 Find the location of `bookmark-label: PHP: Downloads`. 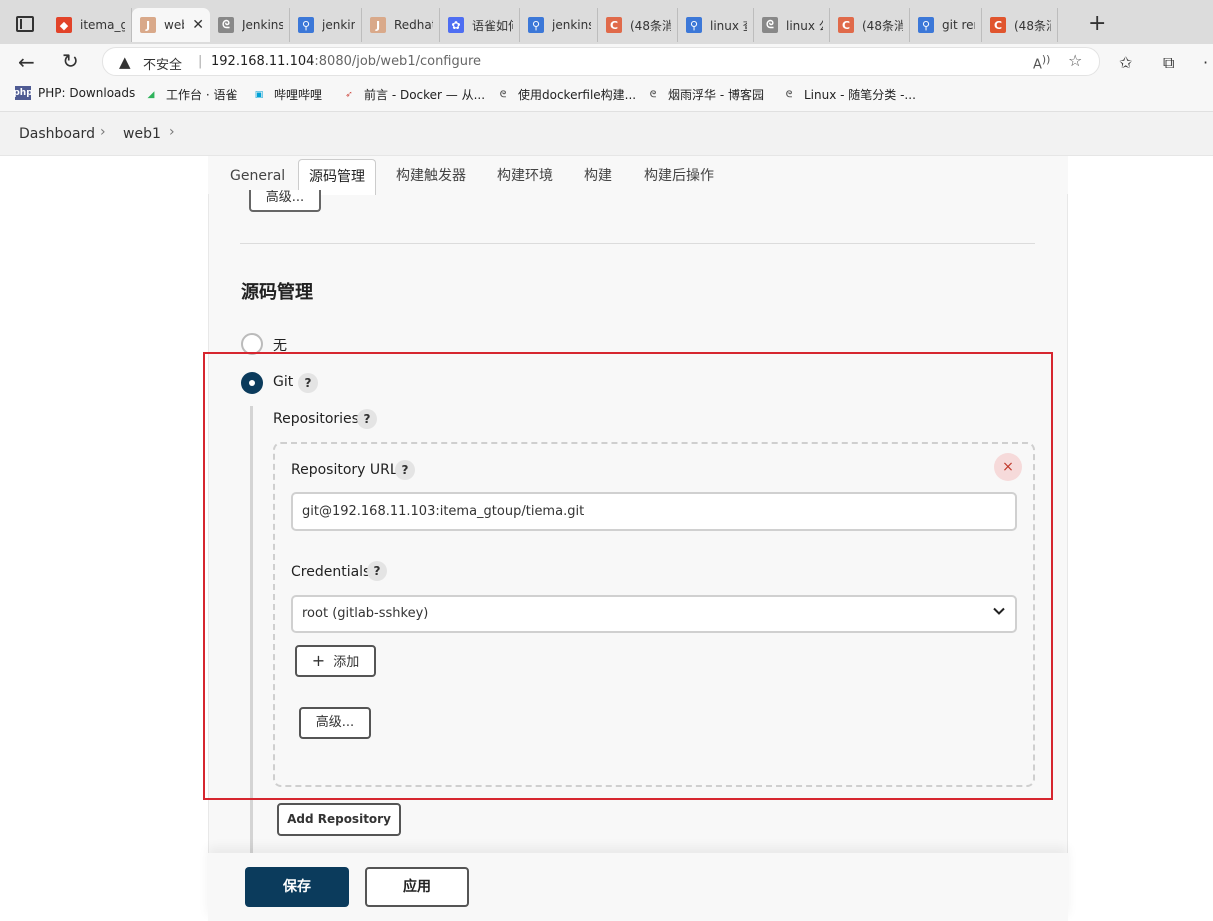

bookmark-label: PHP: Downloads is located at coordinates (87, 93).